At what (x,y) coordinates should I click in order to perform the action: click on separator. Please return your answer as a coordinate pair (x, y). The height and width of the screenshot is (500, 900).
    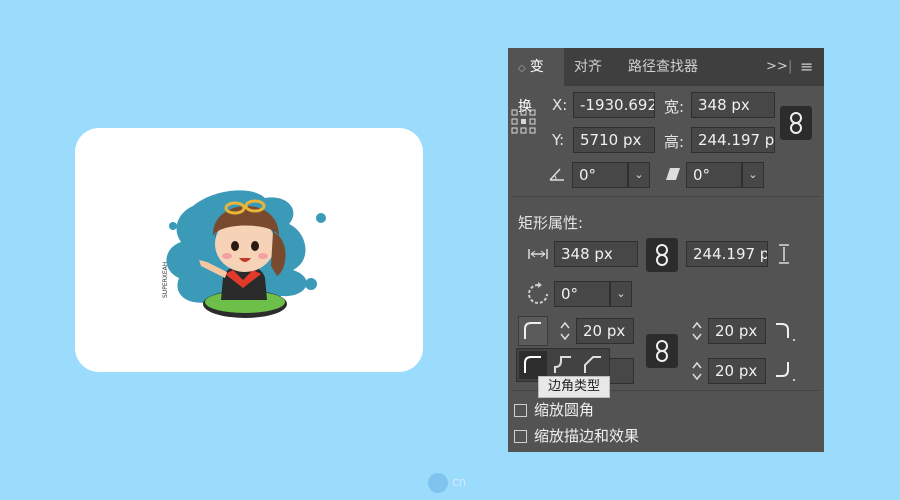
    Looking at the image, I should click on (666, 196).